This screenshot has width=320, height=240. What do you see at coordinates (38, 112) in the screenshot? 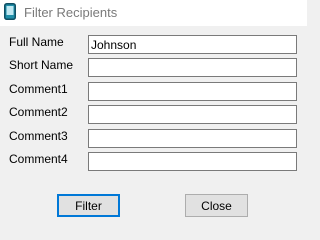
I see `comment2-label: Comment2` at bounding box center [38, 112].